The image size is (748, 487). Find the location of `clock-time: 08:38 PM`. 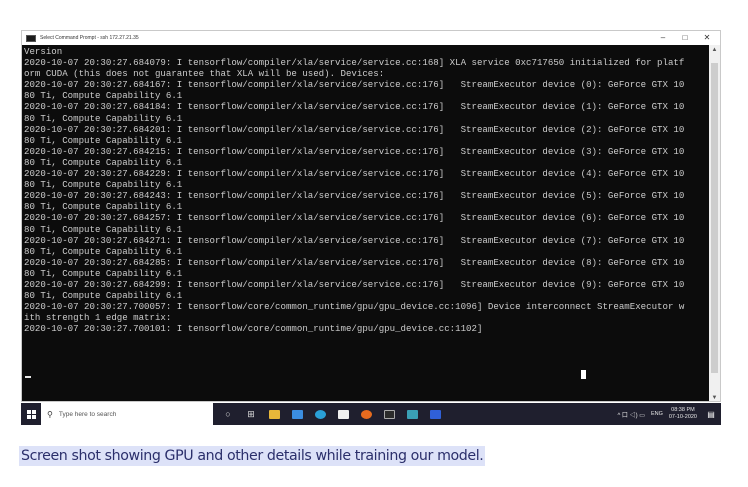

clock-time: 08:38 PM is located at coordinates (683, 410).